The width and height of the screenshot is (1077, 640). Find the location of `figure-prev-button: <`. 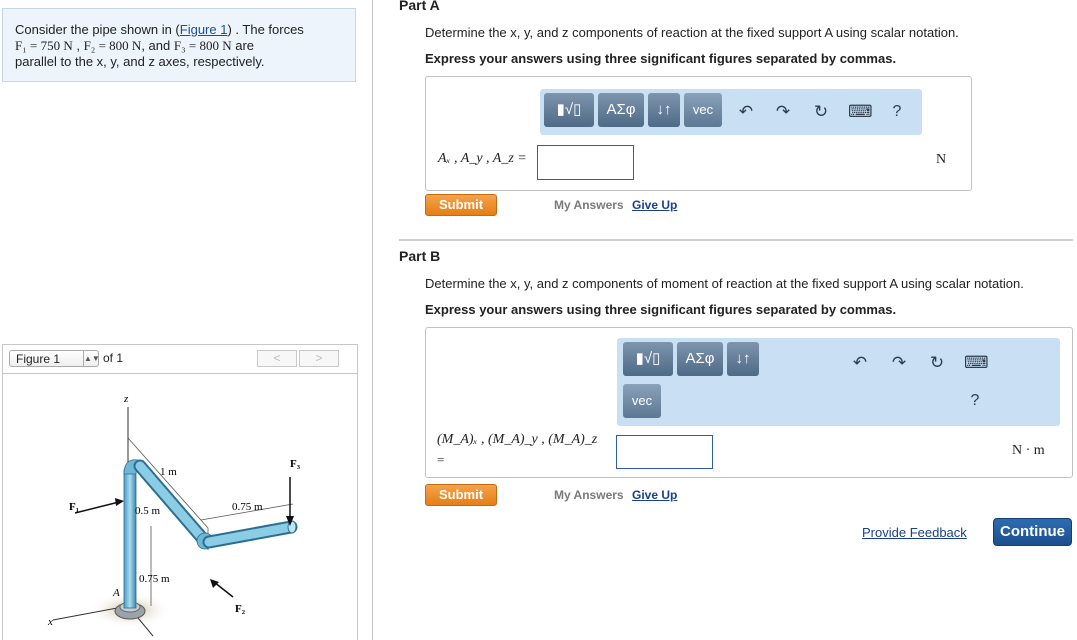

figure-prev-button: < is located at coordinates (277, 358).